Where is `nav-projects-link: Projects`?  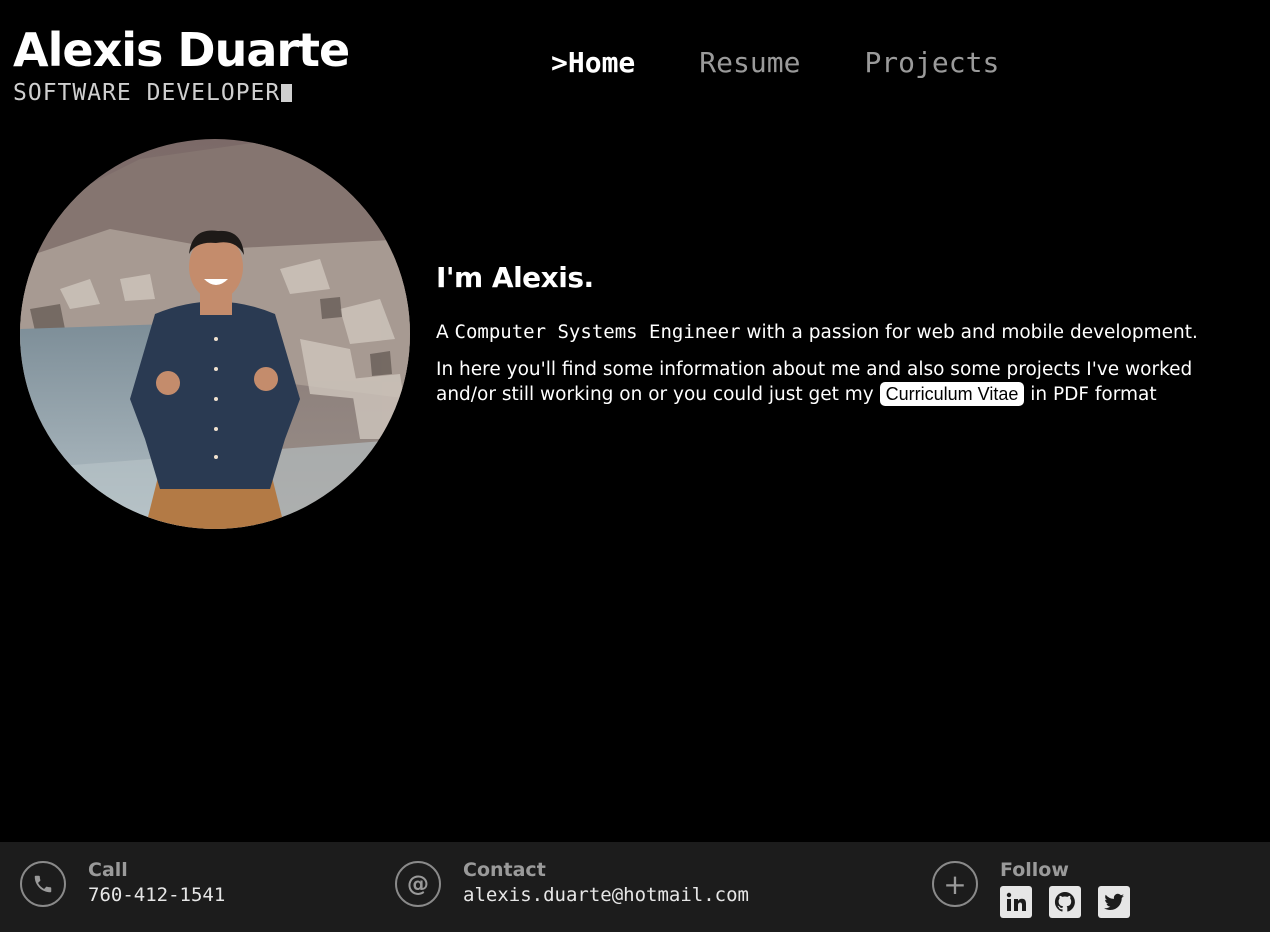 nav-projects-link: Projects is located at coordinates (931, 63).